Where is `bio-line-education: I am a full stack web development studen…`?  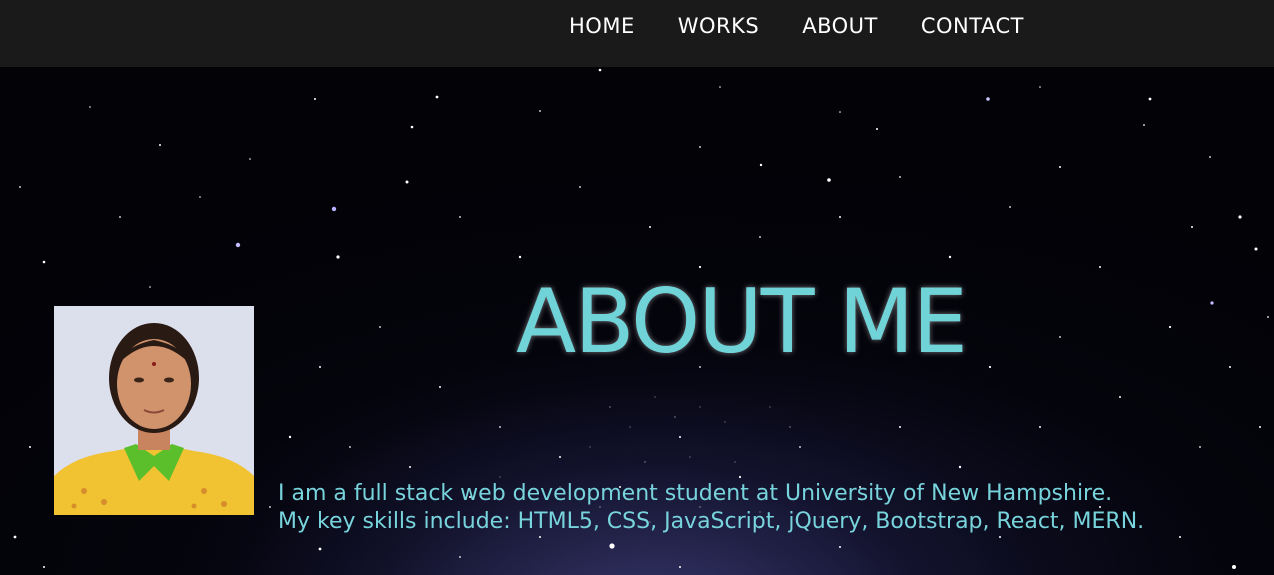 bio-line-education: I am a full stack web development studen… is located at coordinates (695, 493).